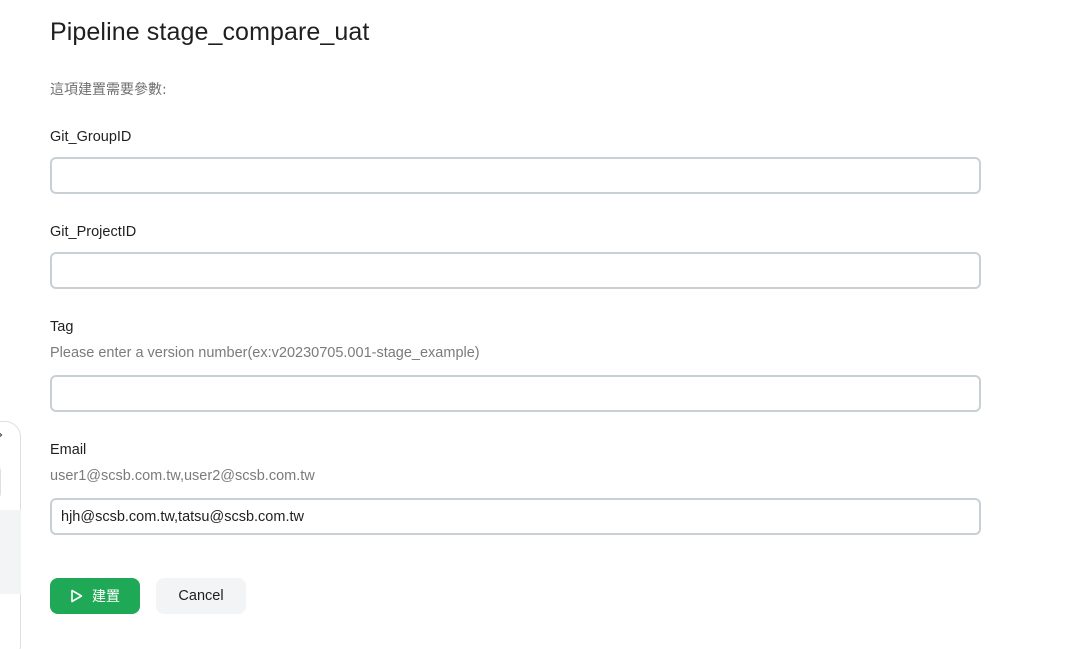 The height and width of the screenshot is (649, 1077). Describe the element at coordinates (108, 90) in the screenshot. I see `parameters-intro: 這項建置需要參數:` at that location.